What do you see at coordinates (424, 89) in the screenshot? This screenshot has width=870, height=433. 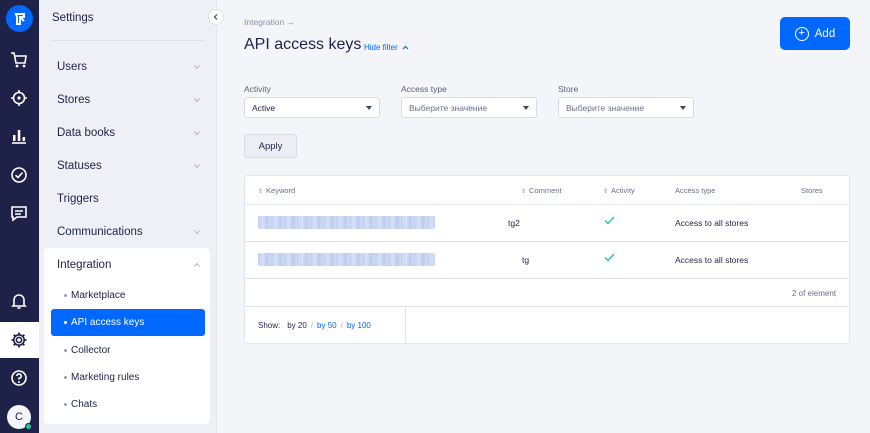 I see `filter-label: Access type` at bounding box center [424, 89].